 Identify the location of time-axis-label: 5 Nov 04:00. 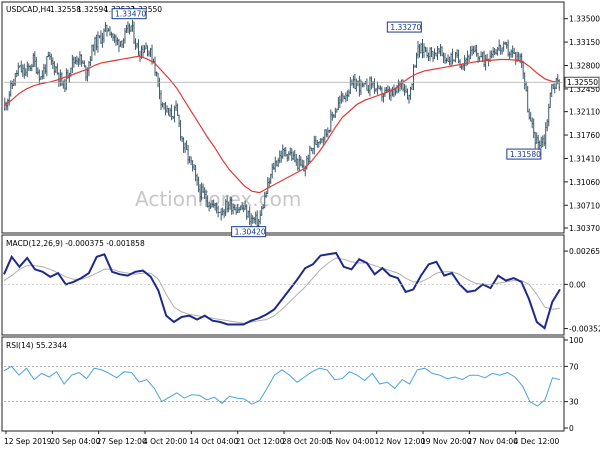
(351, 441).